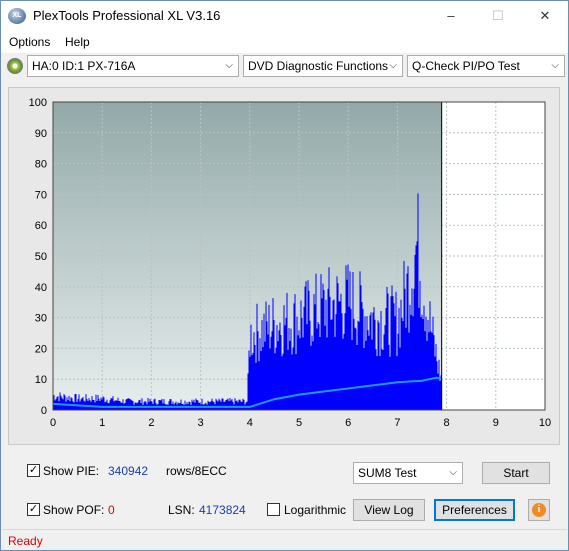  Describe the element at coordinates (38, 103) in the screenshot. I see `y-tick-label: 100` at that location.